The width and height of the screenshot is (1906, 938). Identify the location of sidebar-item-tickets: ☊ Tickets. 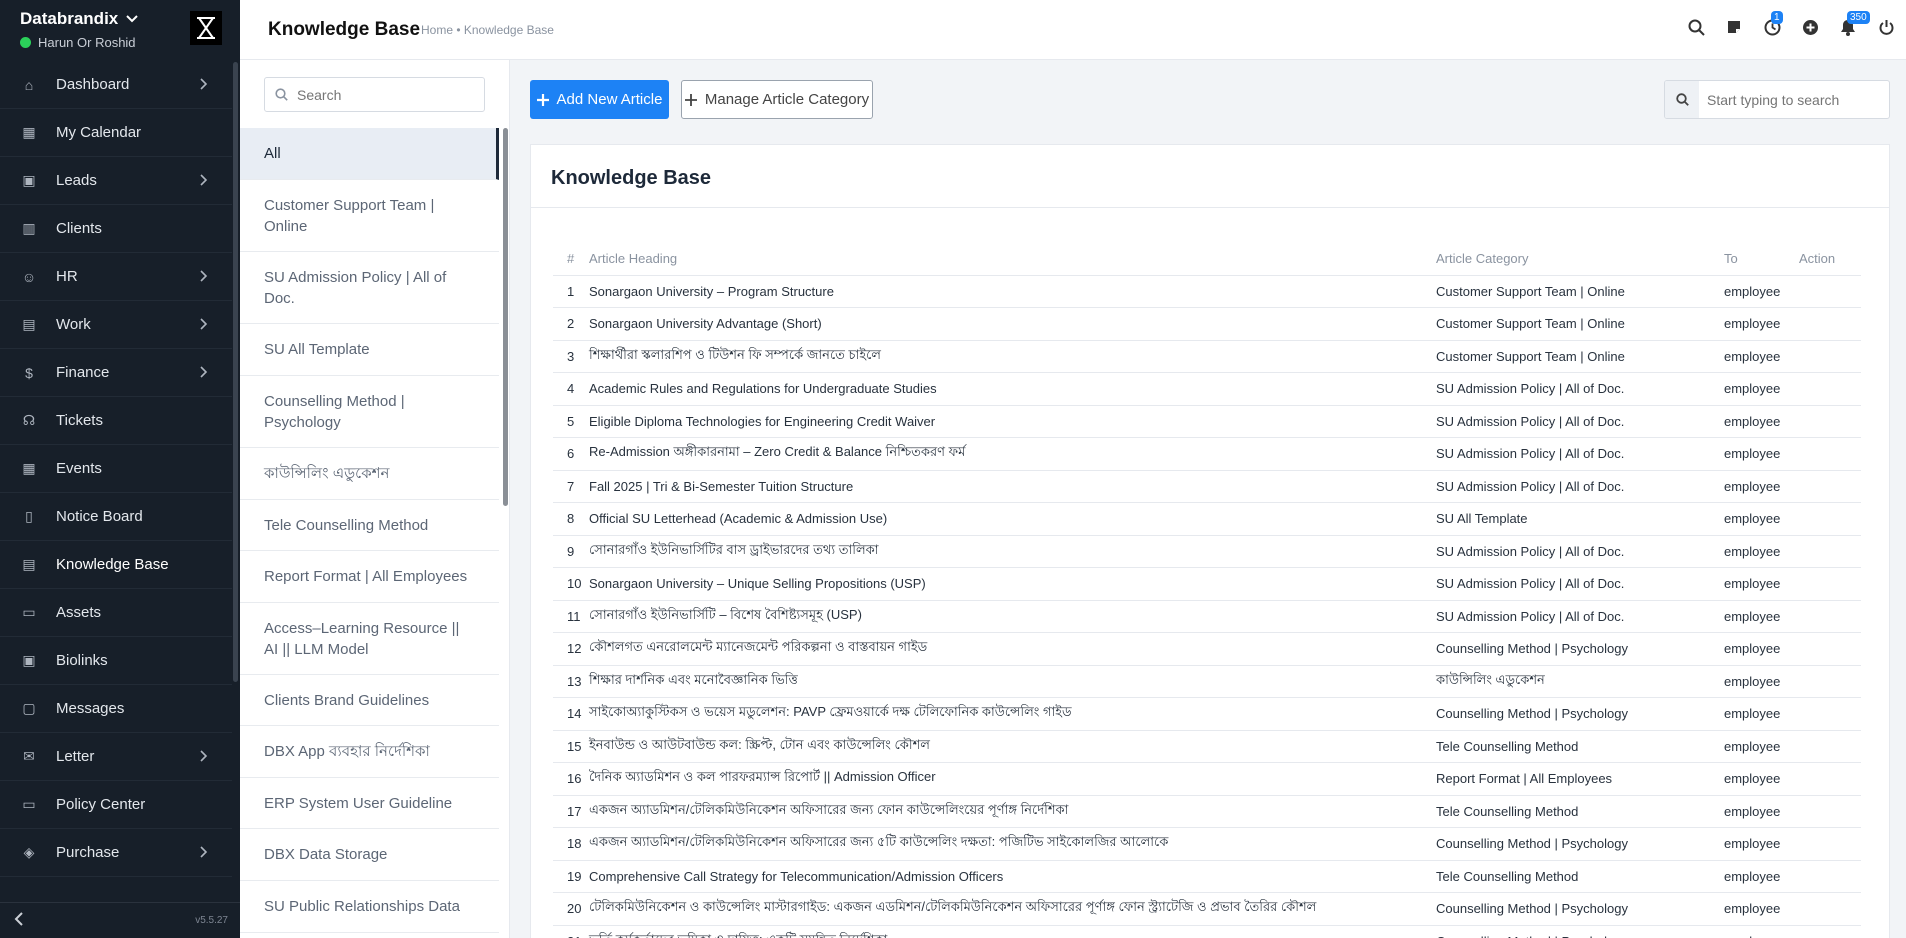
(116, 421).